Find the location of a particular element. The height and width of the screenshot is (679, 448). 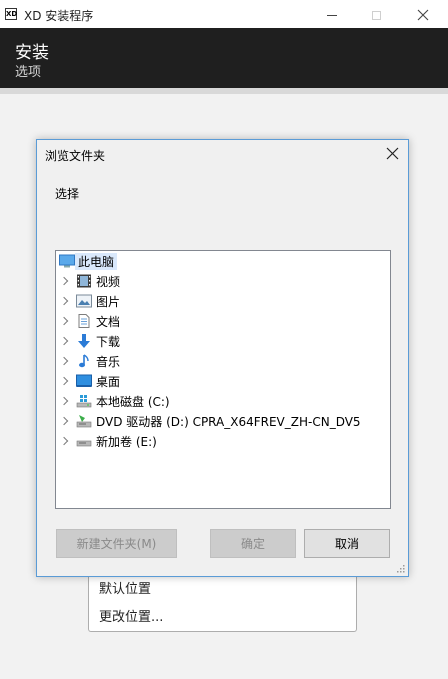

tree-item-label: 新加卷 (E:) is located at coordinates (126, 442).